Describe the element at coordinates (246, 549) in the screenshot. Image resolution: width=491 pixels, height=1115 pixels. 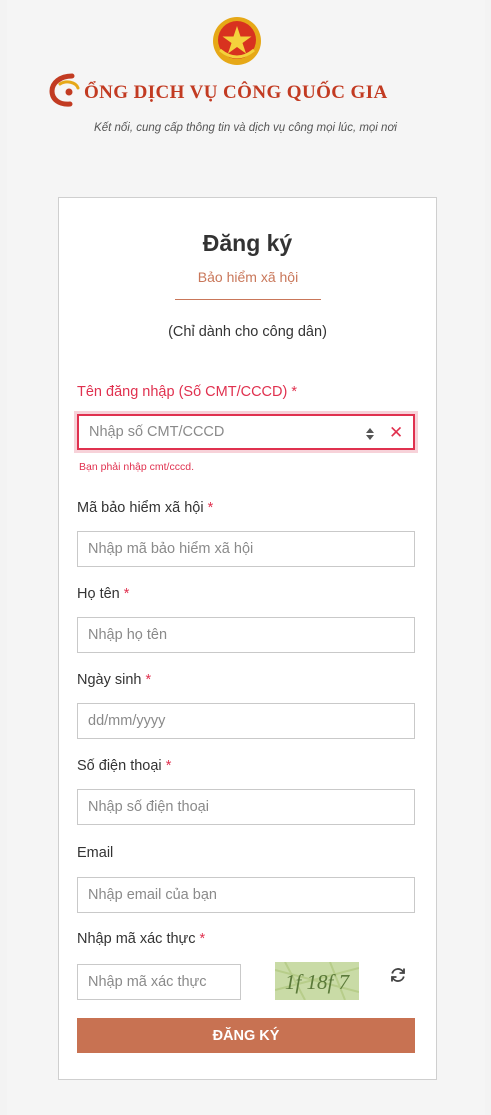
I see `social-insurance-code-input` at that location.